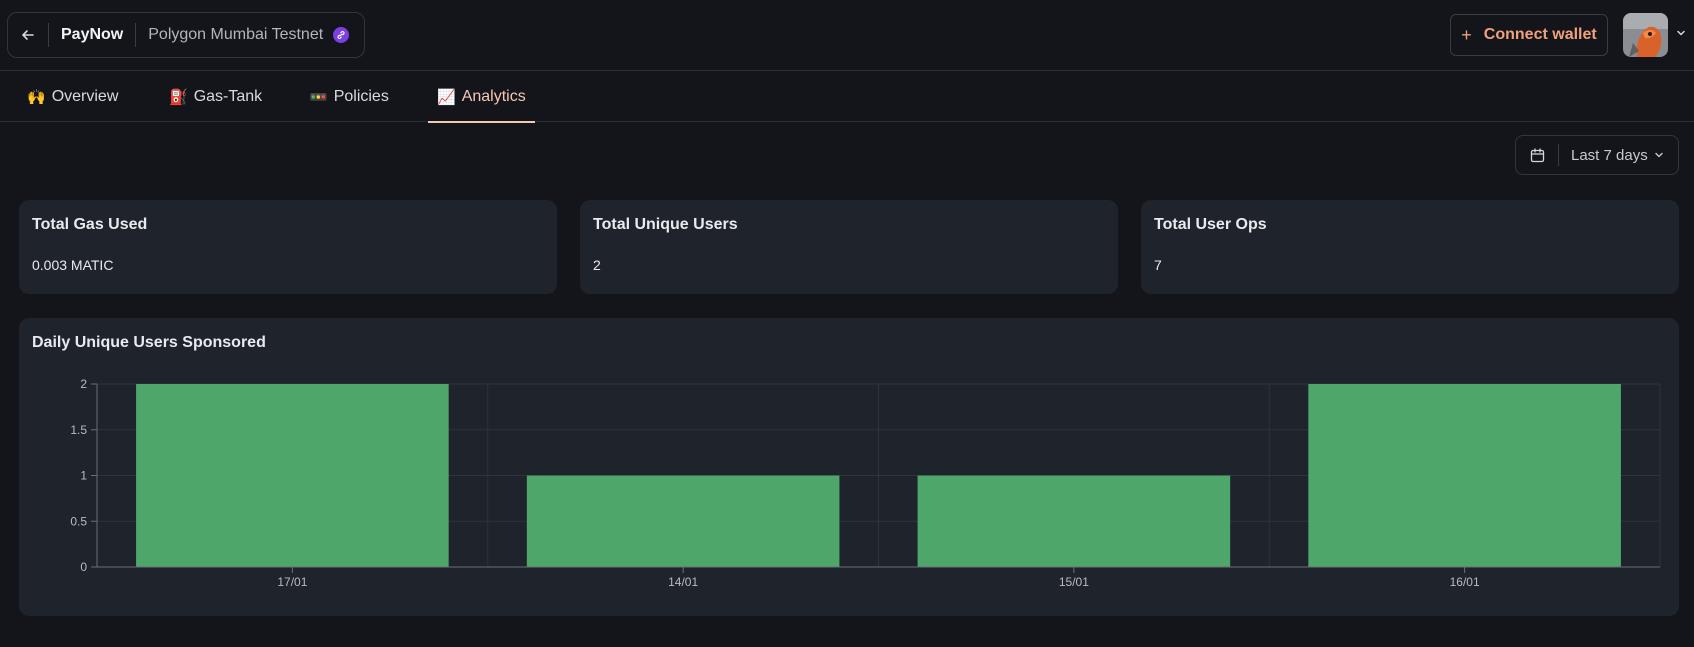 This screenshot has height=647, width=1694. I want to click on tab-gas-tank: ⛽ Gas-Tank, so click(215, 96).